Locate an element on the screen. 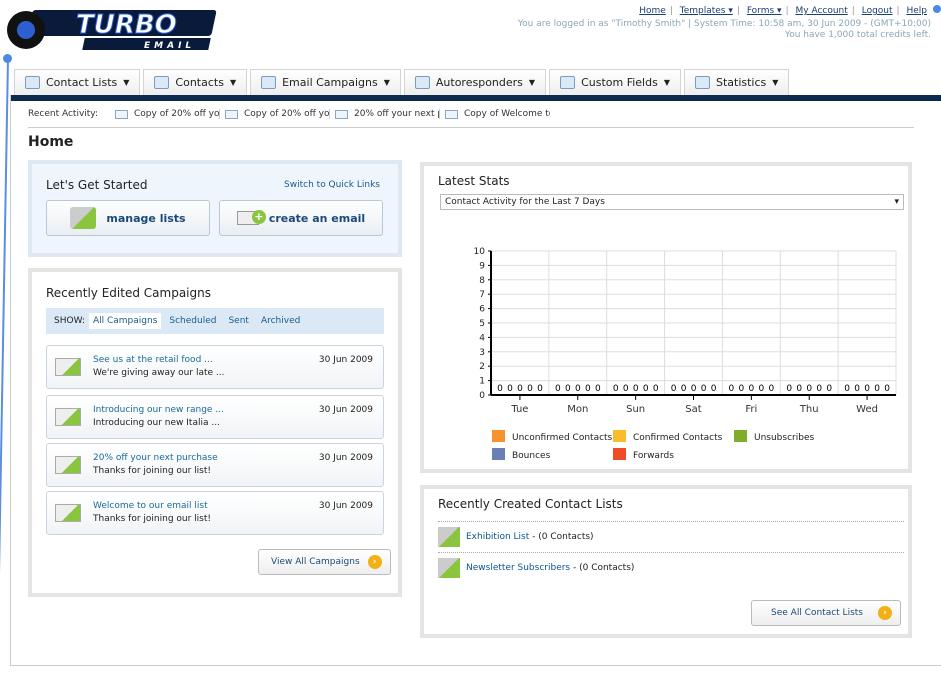 The image size is (941, 683). legend-label: Confirmed Contacts is located at coordinates (678, 438).